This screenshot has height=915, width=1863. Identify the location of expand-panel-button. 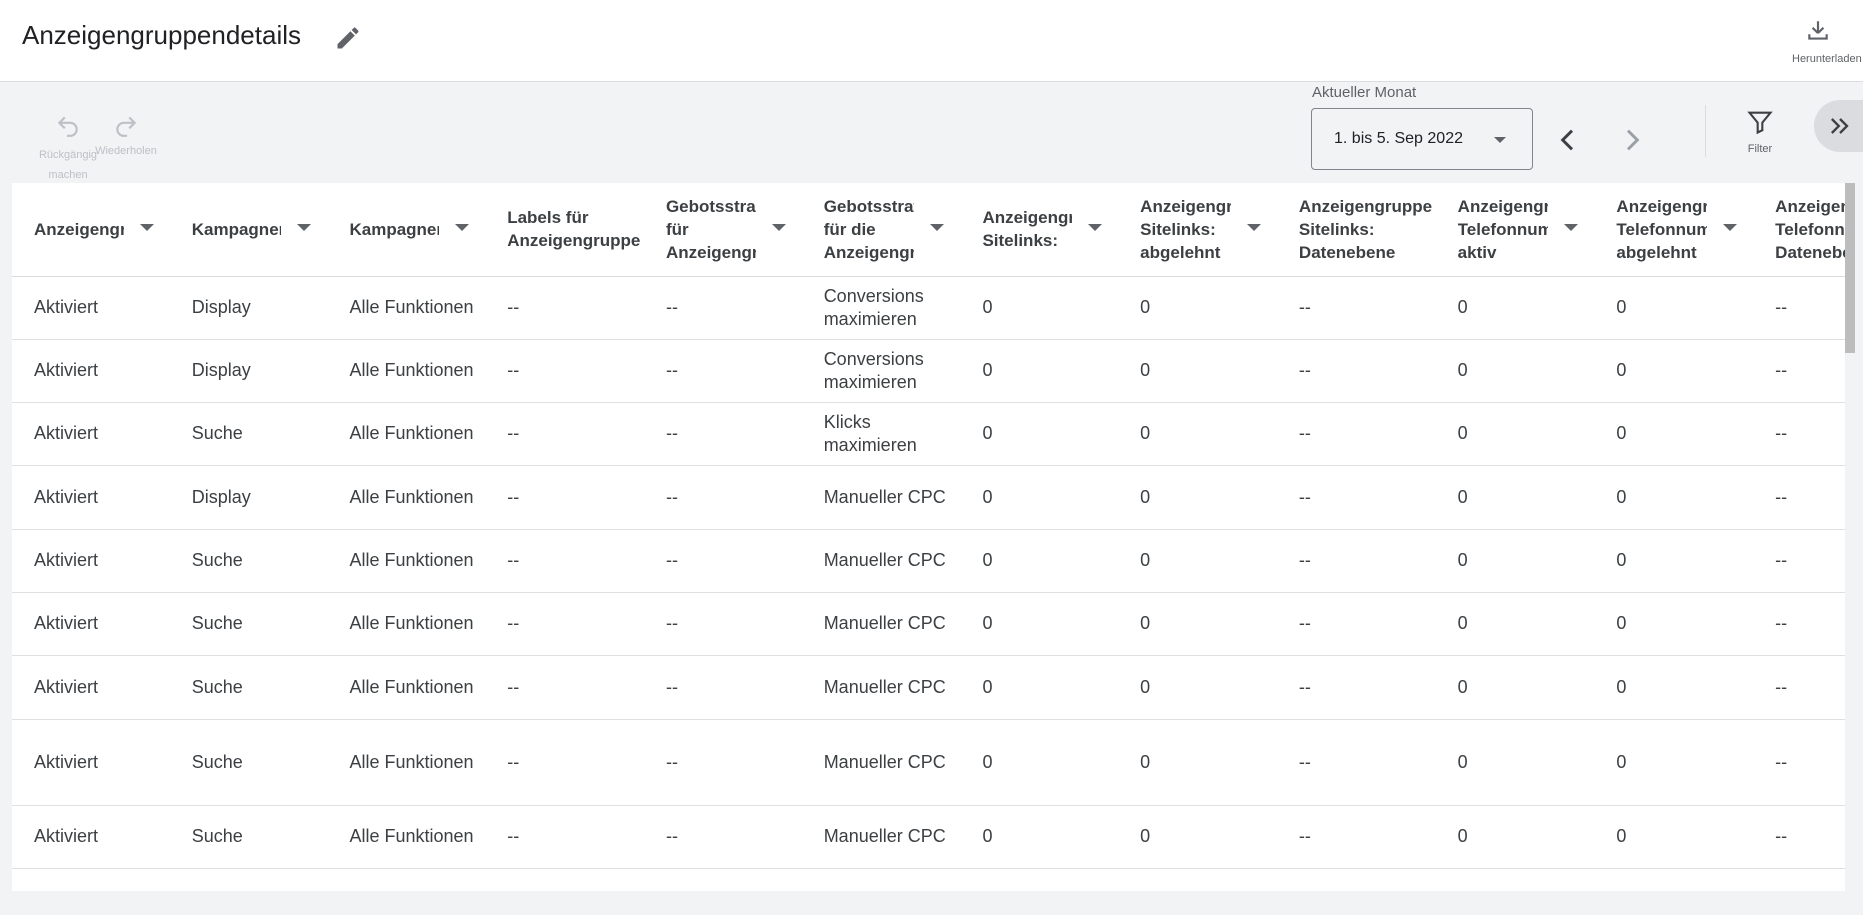
(1838, 126).